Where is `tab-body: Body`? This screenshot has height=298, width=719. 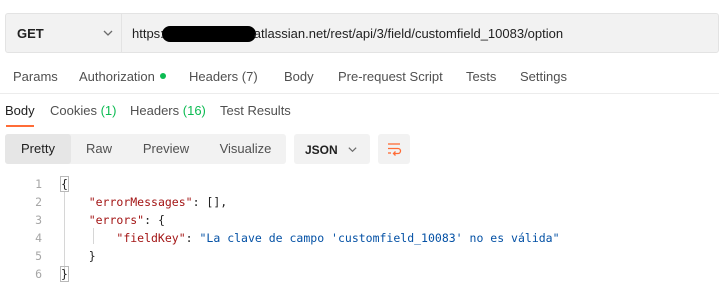
tab-body: Body is located at coordinates (299, 76).